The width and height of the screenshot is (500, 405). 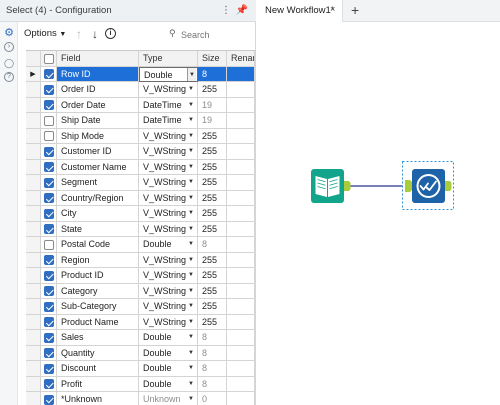 What do you see at coordinates (98, 398) in the screenshot?
I see `field-name-cell: *Unknown` at bounding box center [98, 398].